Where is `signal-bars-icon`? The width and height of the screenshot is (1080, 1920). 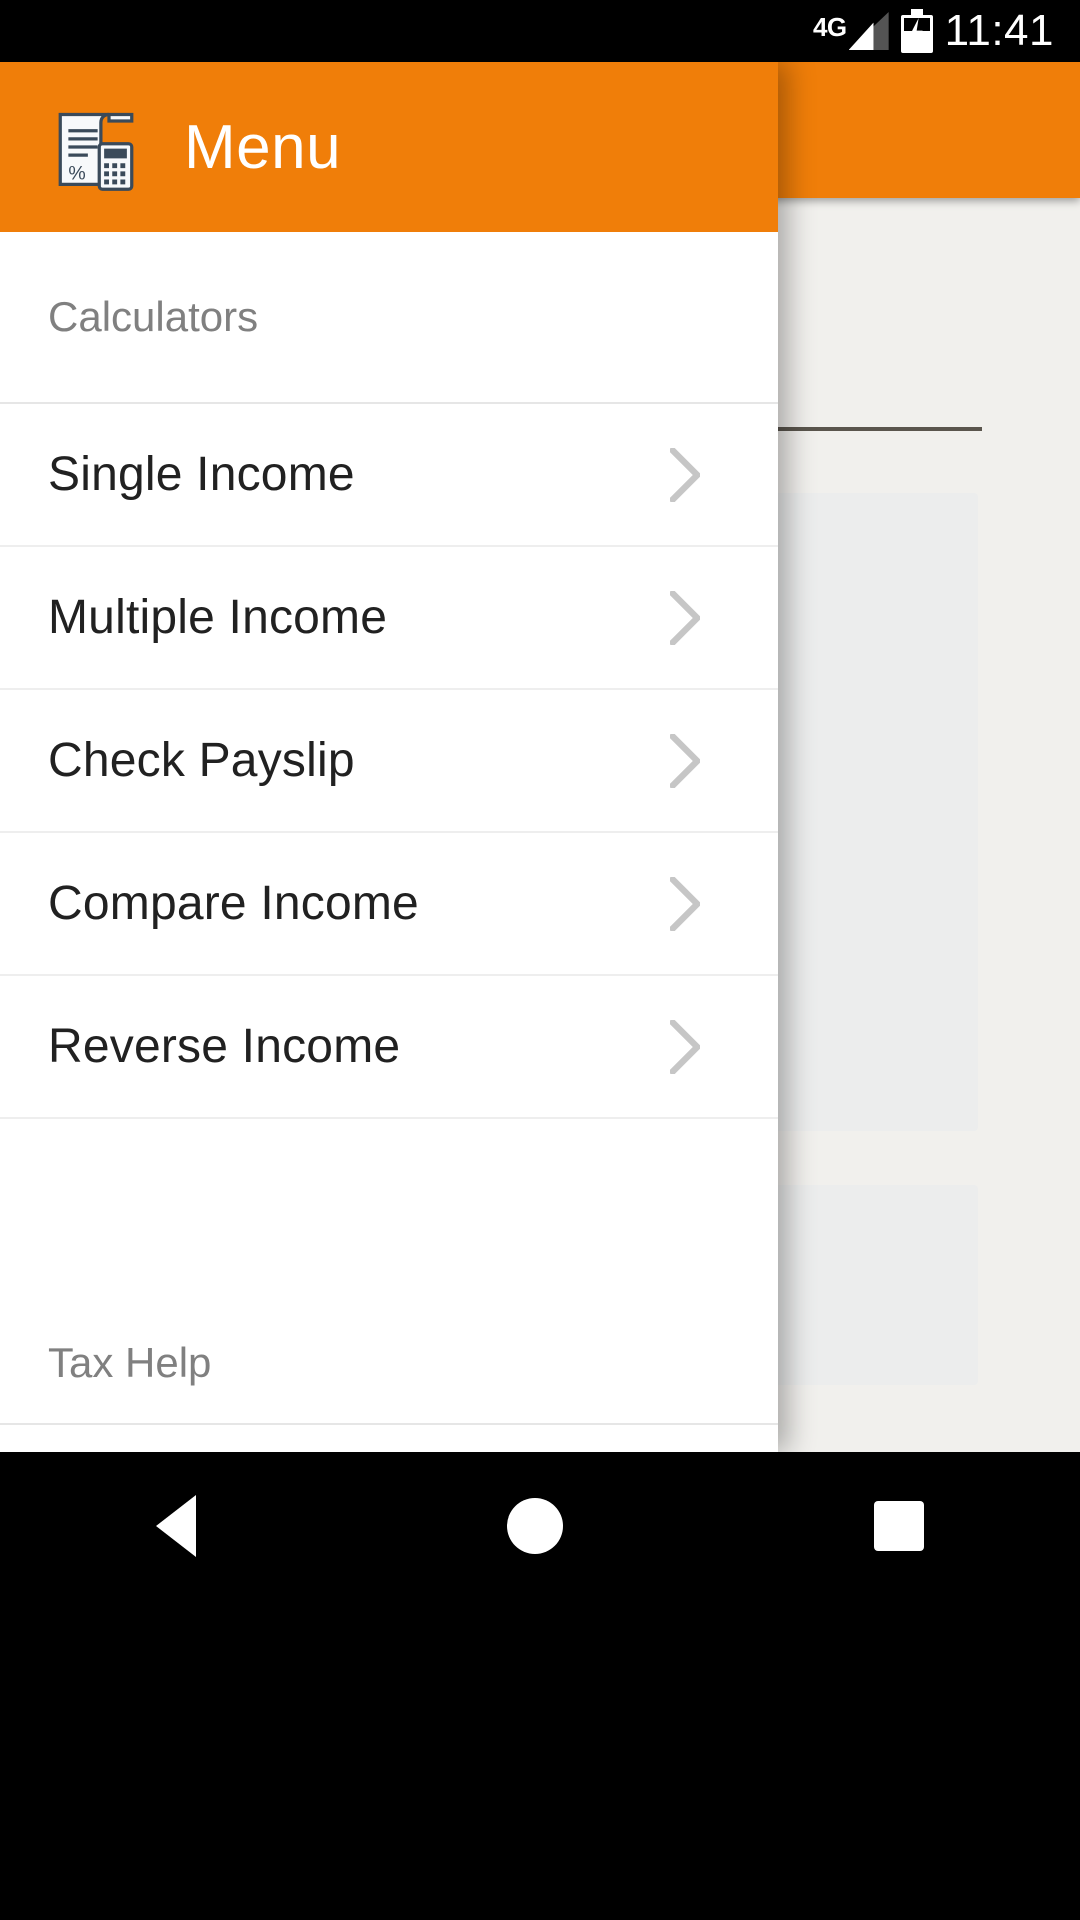 signal-bars-icon is located at coordinates (868, 31).